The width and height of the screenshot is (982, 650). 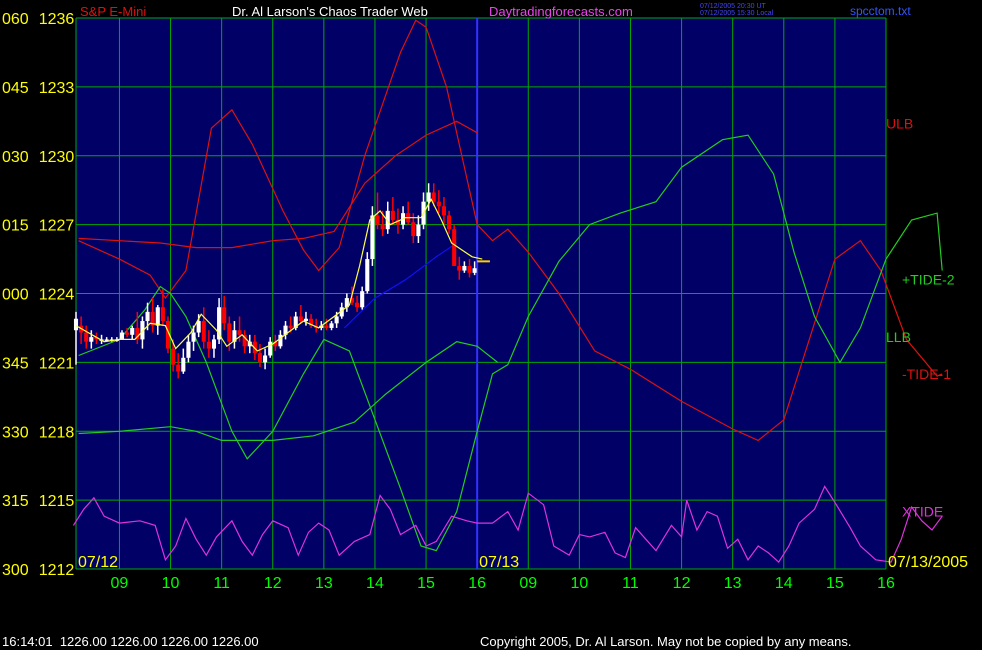 I want to click on series-label: LLB, so click(x=898, y=337).